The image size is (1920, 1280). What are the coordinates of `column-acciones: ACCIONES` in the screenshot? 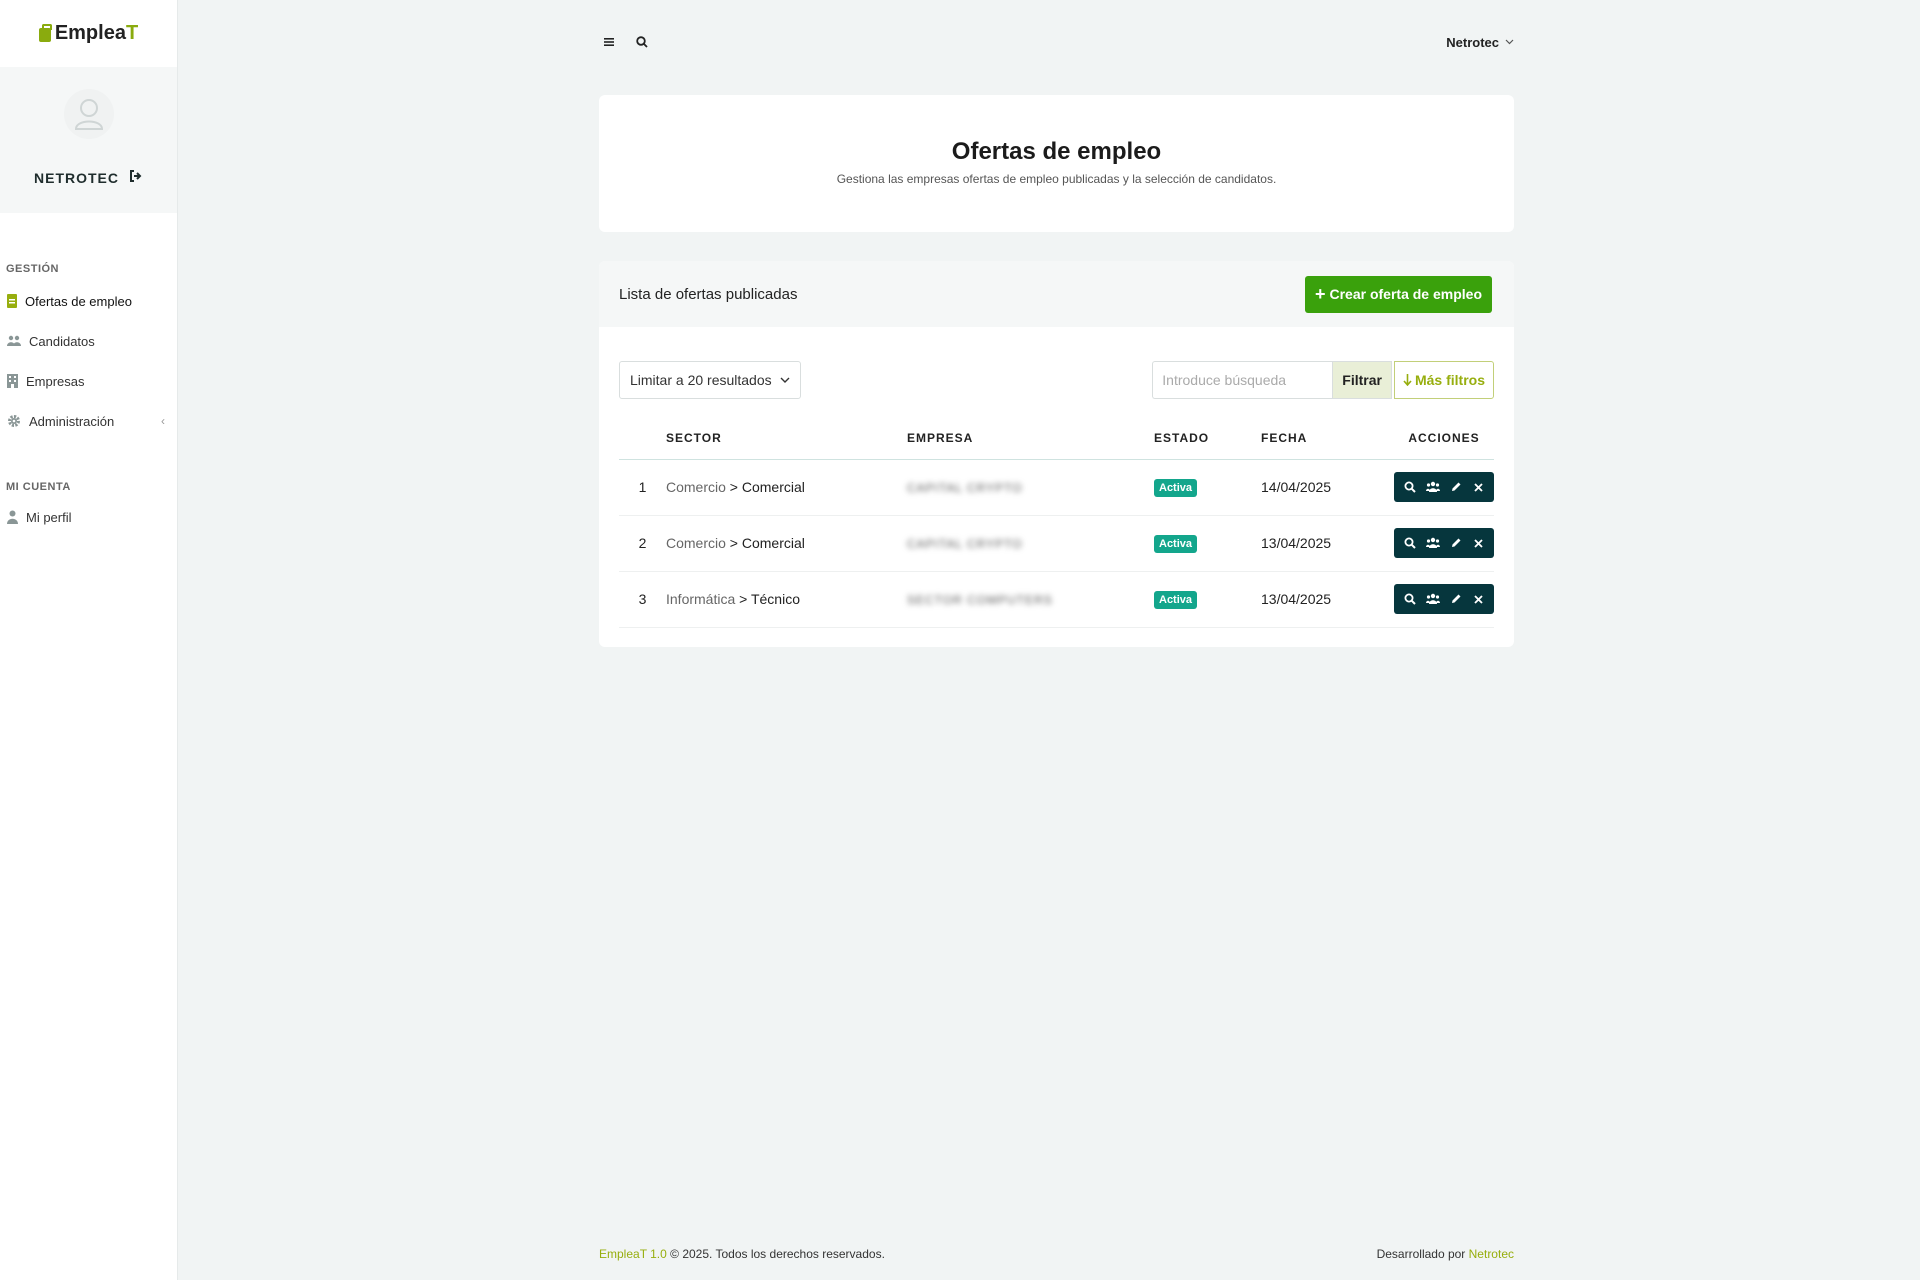 It's located at (1444, 438).